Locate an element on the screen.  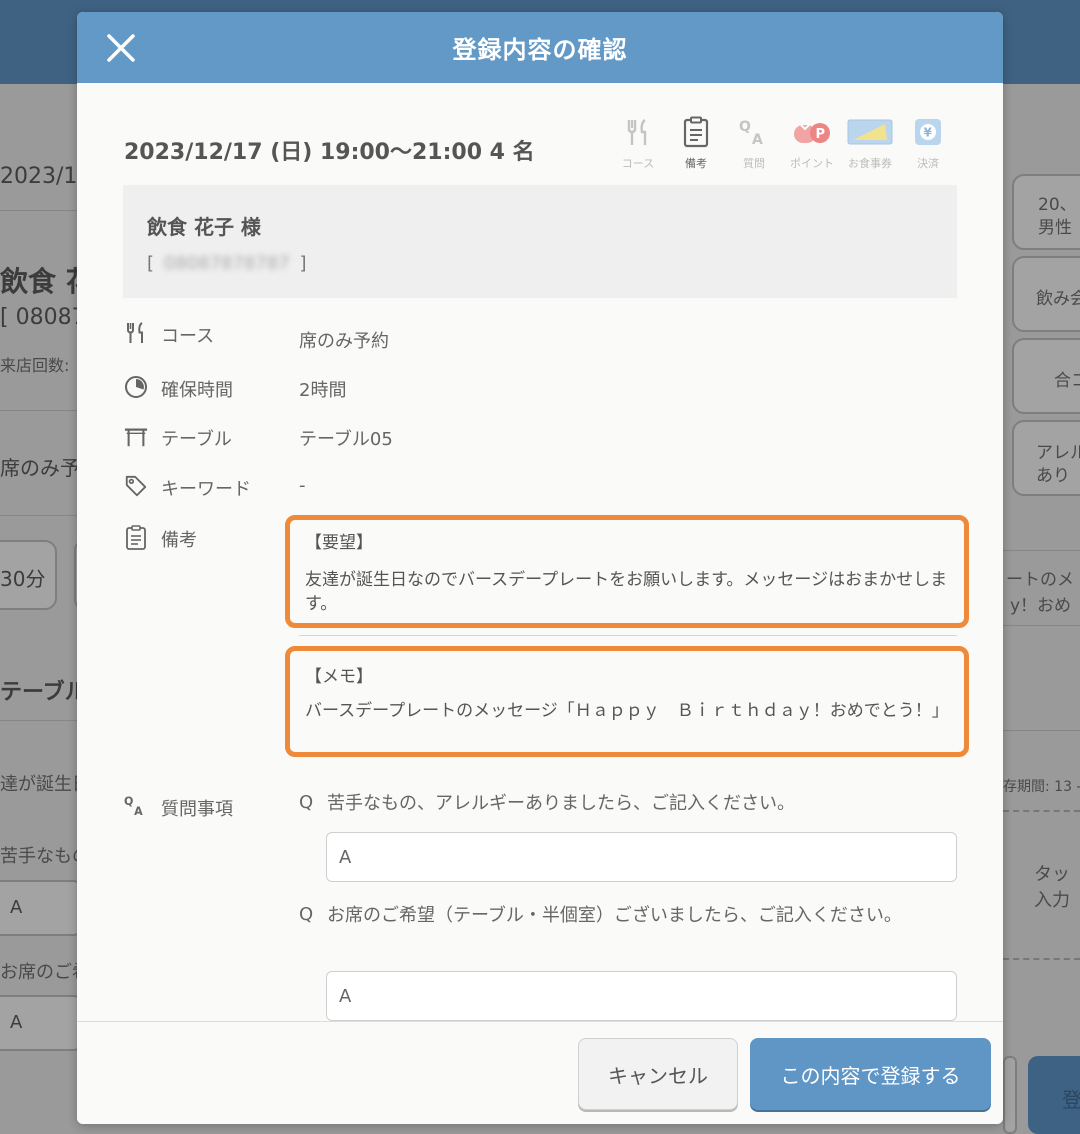
confirm-register-button: この内容で登録する is located at coordinates (870, 1074).